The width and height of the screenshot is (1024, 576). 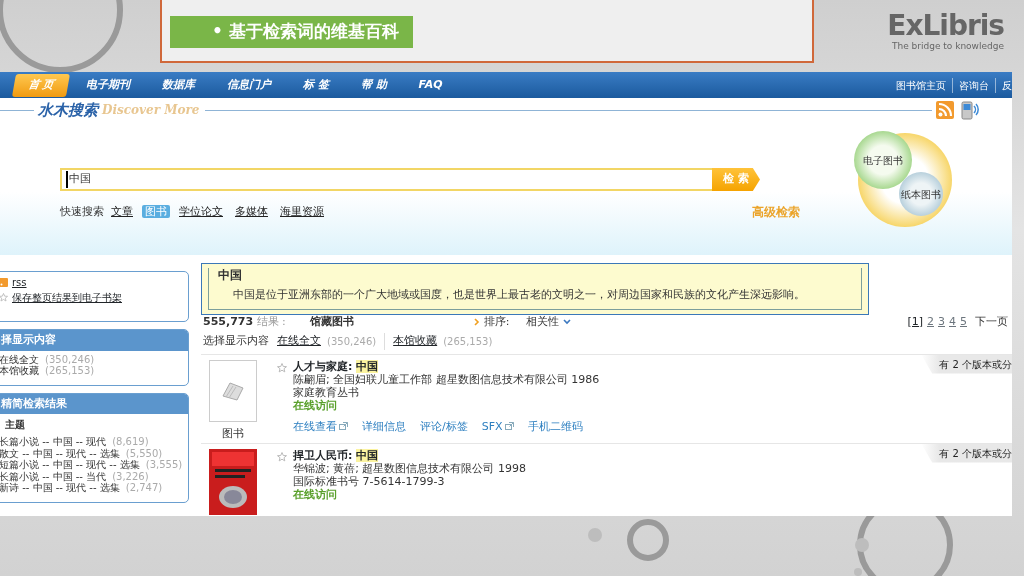 What do you see at coordinates (164, 465) in the screenshot?
I see `facet-count: (3,555)` at bounding box center [164, 465].